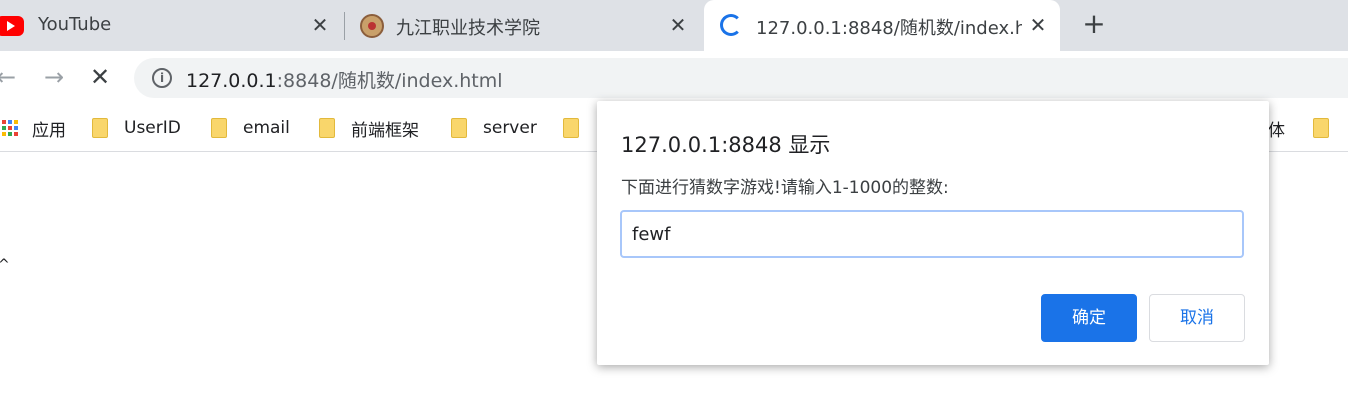  Describe the element at coordinates (5, 265) in the screenshot. I see `cursor-caret-icon: ^` at that location.